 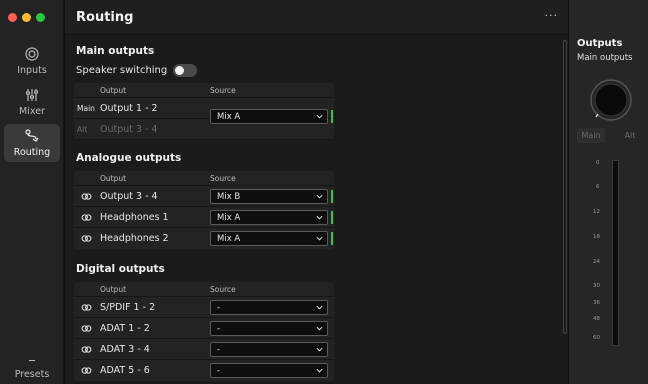 I want to click on speaker-switching-label: Speaker switching, so click(x=122, y=70).